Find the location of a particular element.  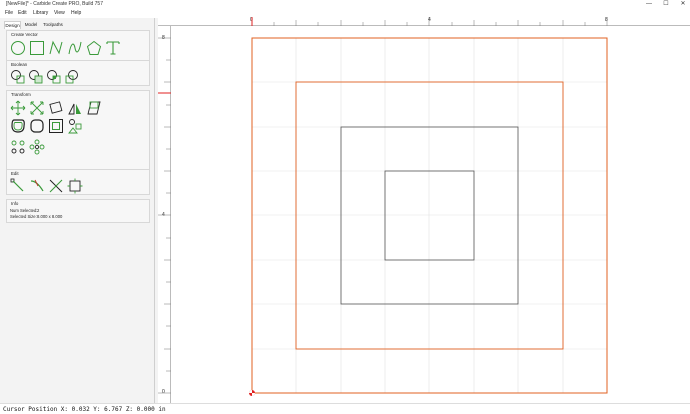

boolean-panel: Boolean is located at coordinates (78, 73).